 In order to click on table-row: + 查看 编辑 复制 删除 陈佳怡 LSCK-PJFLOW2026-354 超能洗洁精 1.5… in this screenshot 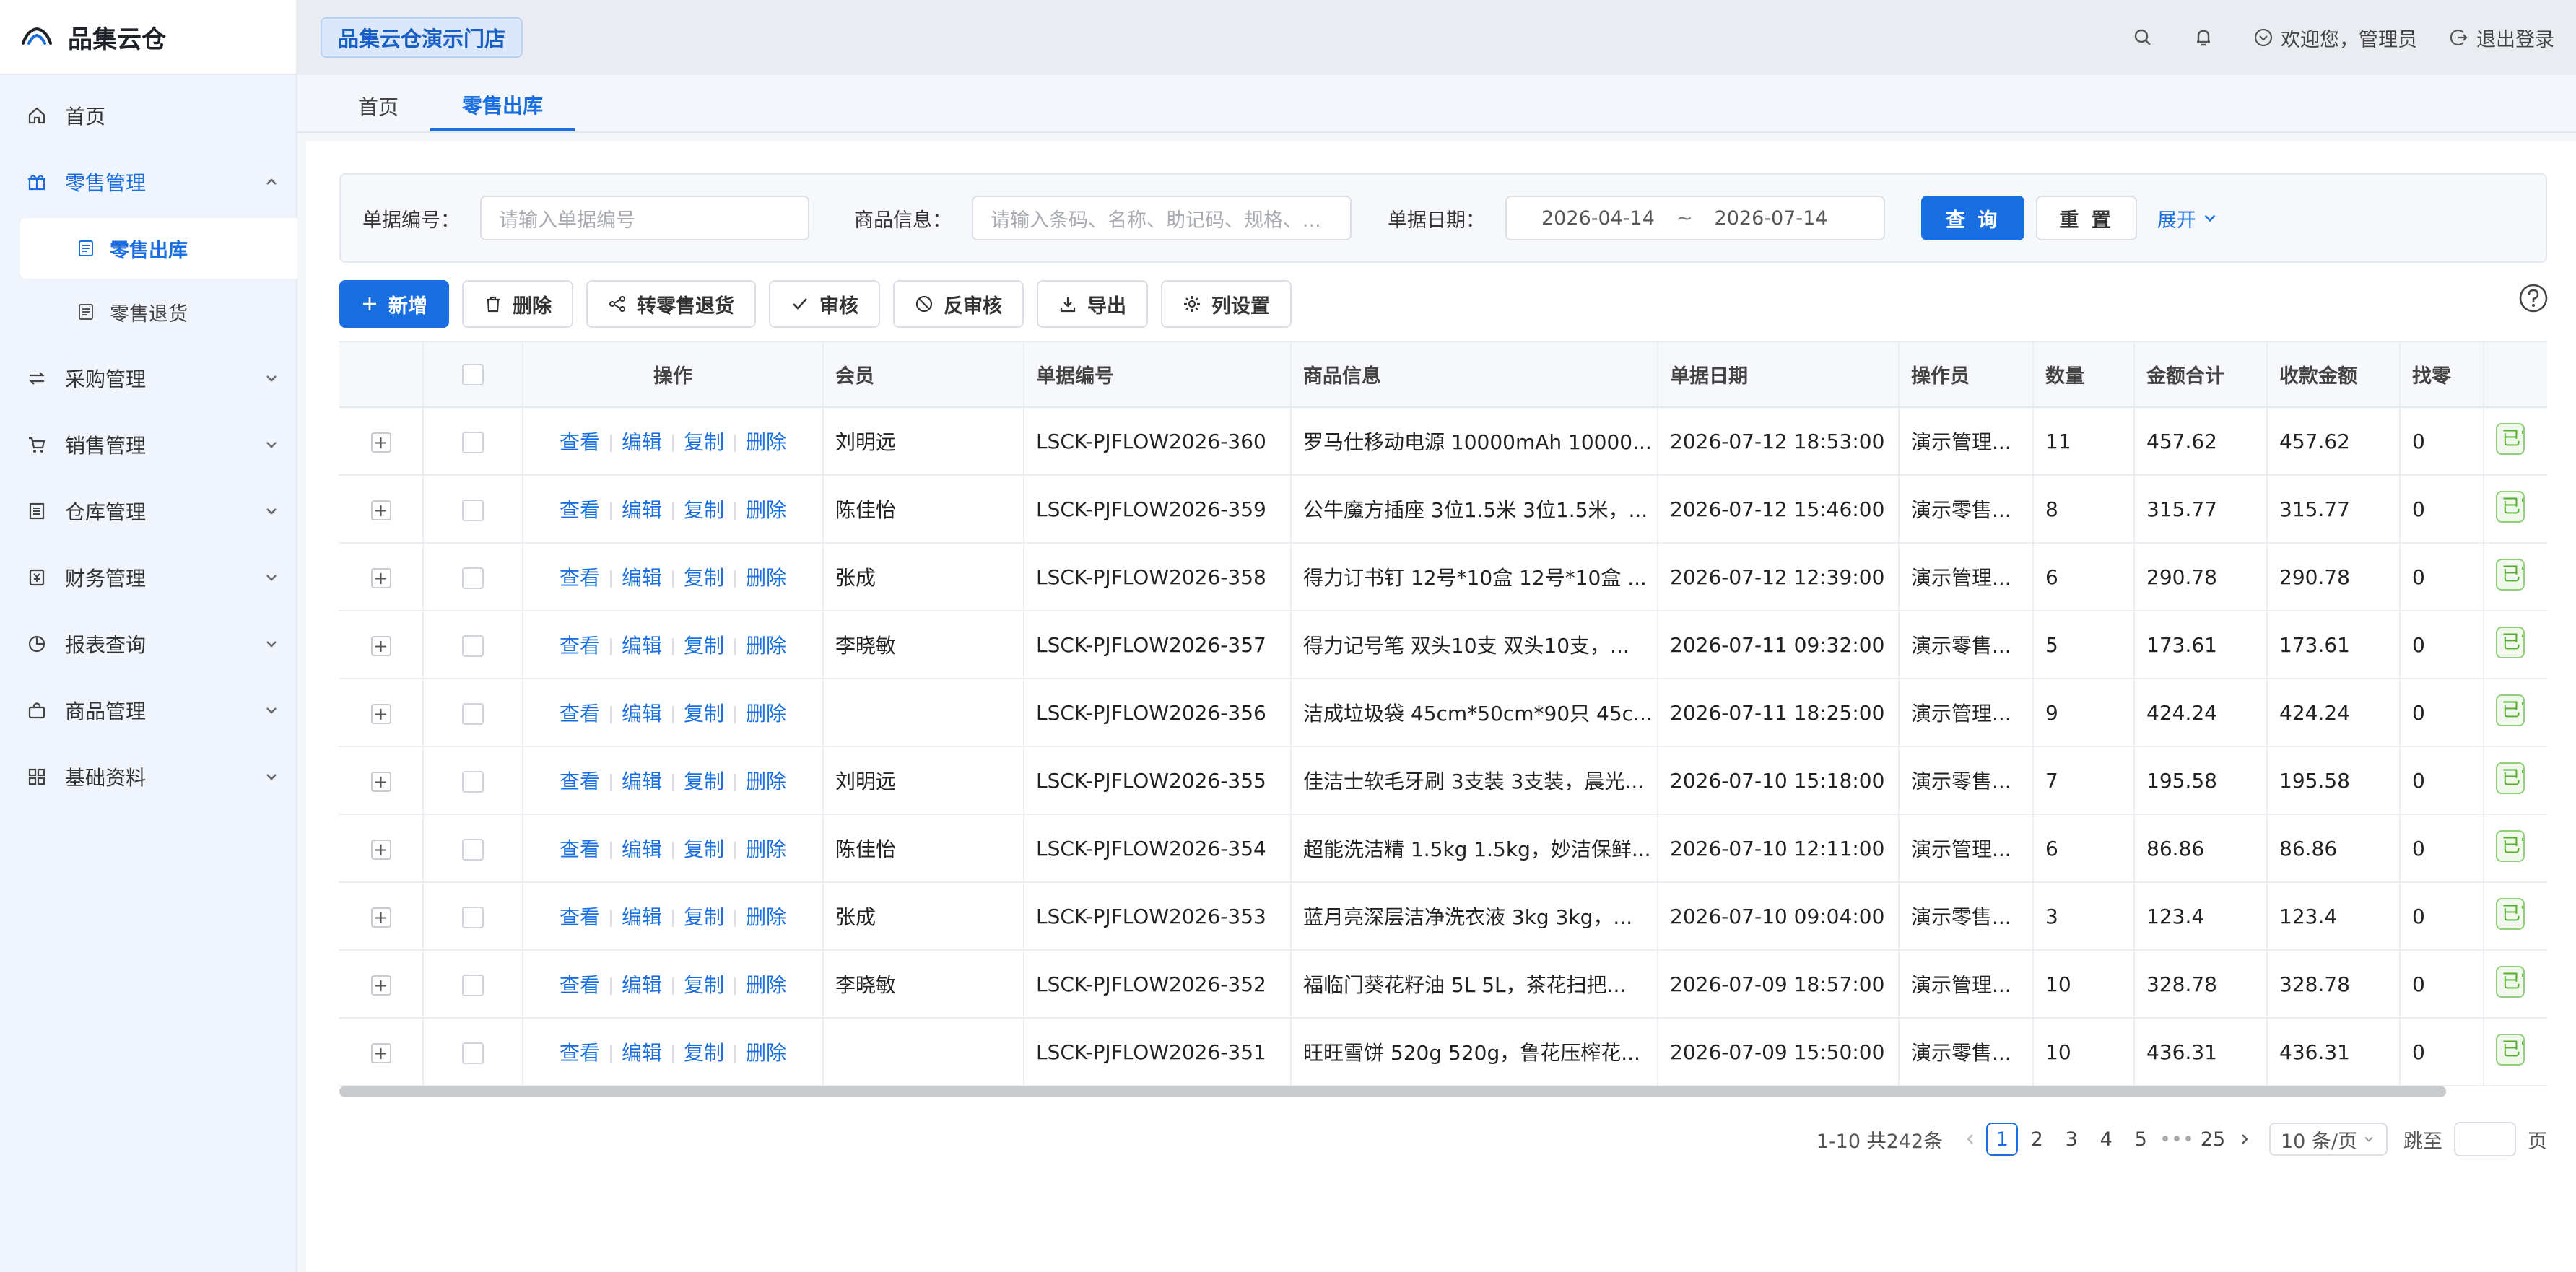, I will do `click(1443, 848)`.